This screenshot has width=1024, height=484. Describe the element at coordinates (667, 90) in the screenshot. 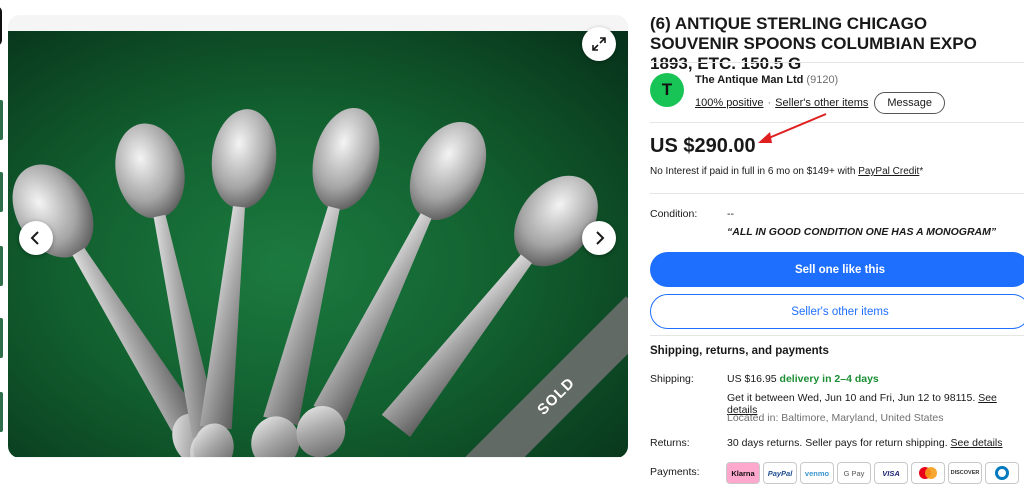

I see `seller-avatar: T` at that location.